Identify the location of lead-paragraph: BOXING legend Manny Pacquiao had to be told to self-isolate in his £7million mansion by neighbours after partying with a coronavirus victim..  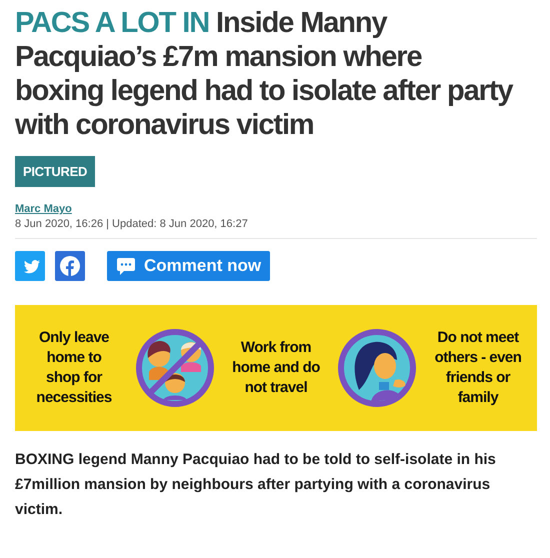
(256, 485).